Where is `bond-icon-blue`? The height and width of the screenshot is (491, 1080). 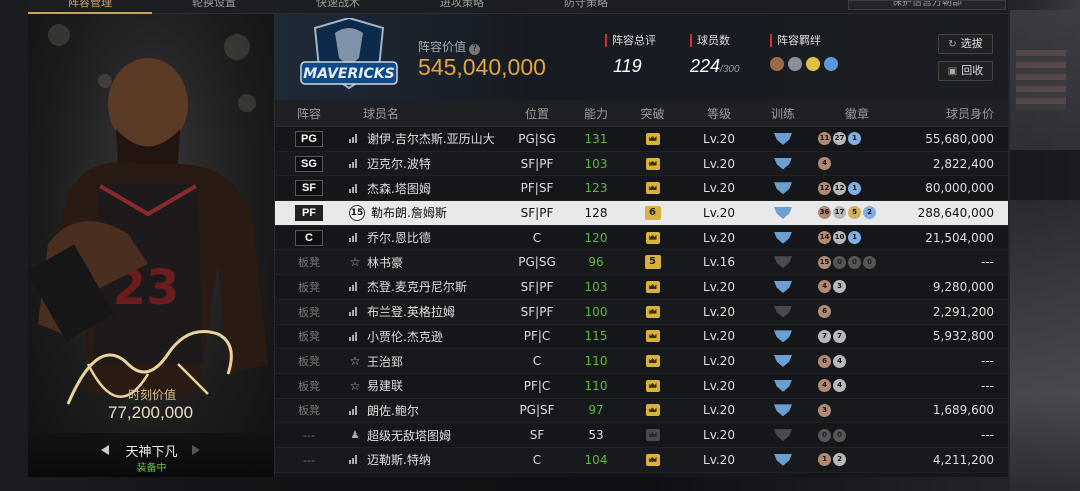 bond-icon-blue is located at coordinates (831, 64).